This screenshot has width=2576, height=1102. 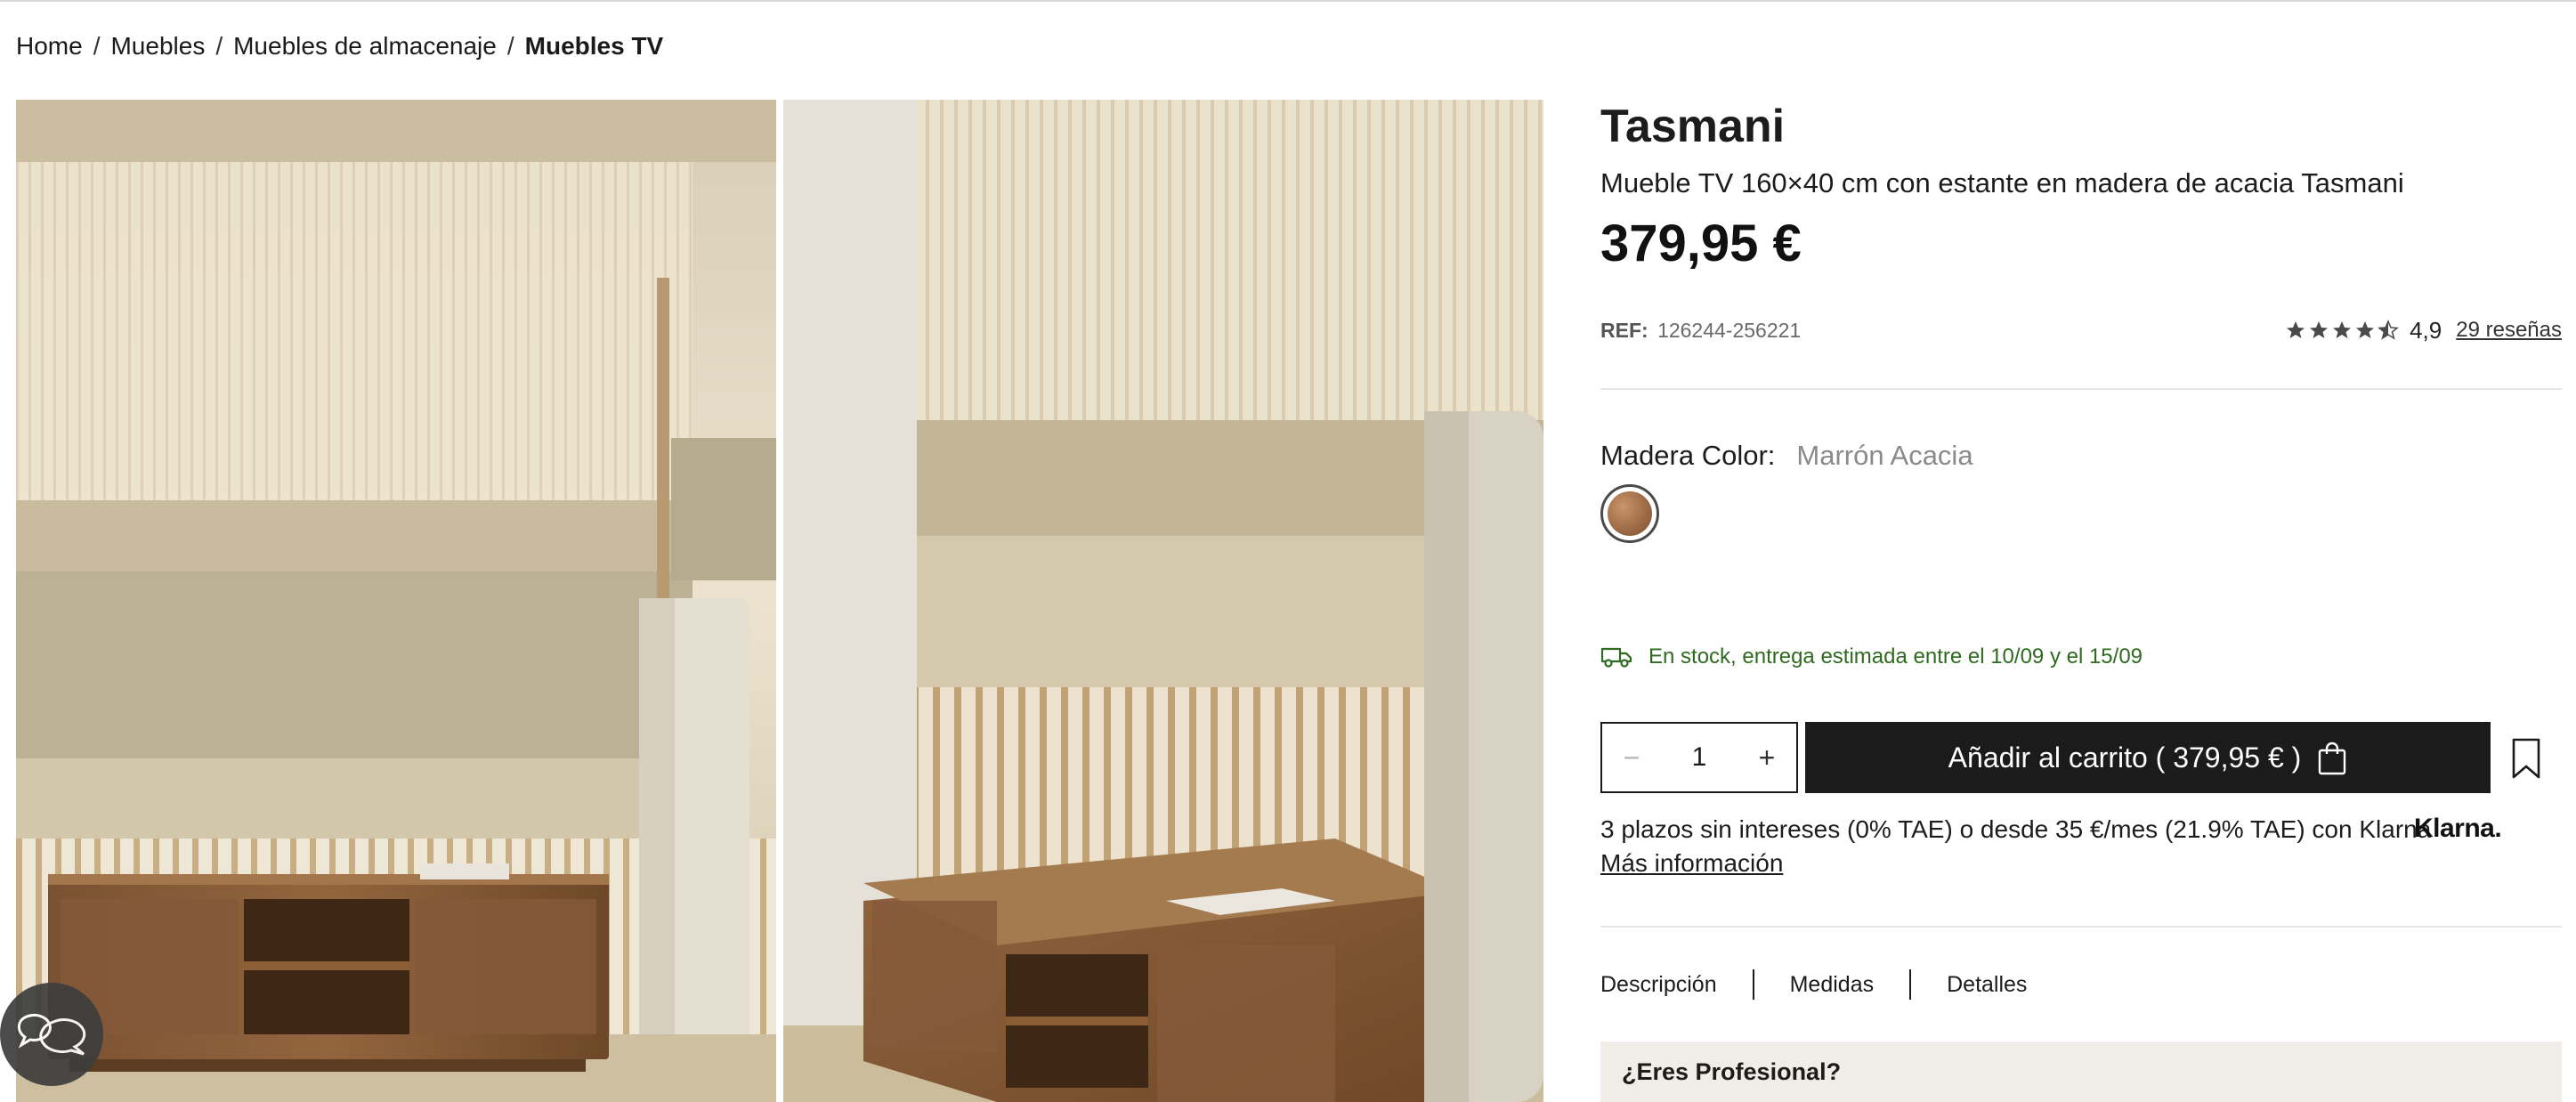 What do you see at coordinates (1833, 985) in the screenshot?
I see `tab-medidas: Medidas` at bounding box center [1833, 985].